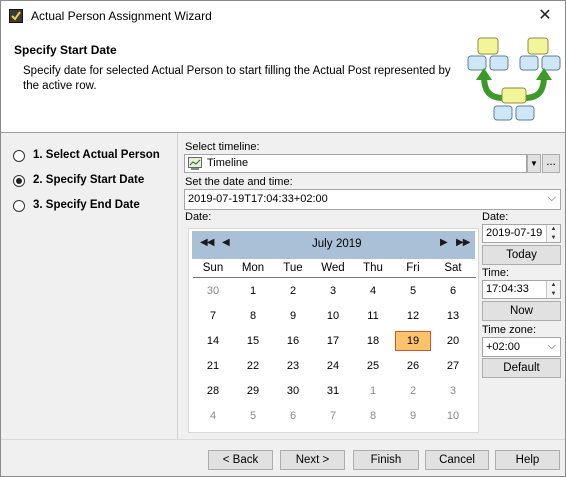 This screenshot has width=566, height=477. What do you see at coordinates (293, 341) in the screenshot?
I see `calendar-day: 16` at bounding box center [293, 341].